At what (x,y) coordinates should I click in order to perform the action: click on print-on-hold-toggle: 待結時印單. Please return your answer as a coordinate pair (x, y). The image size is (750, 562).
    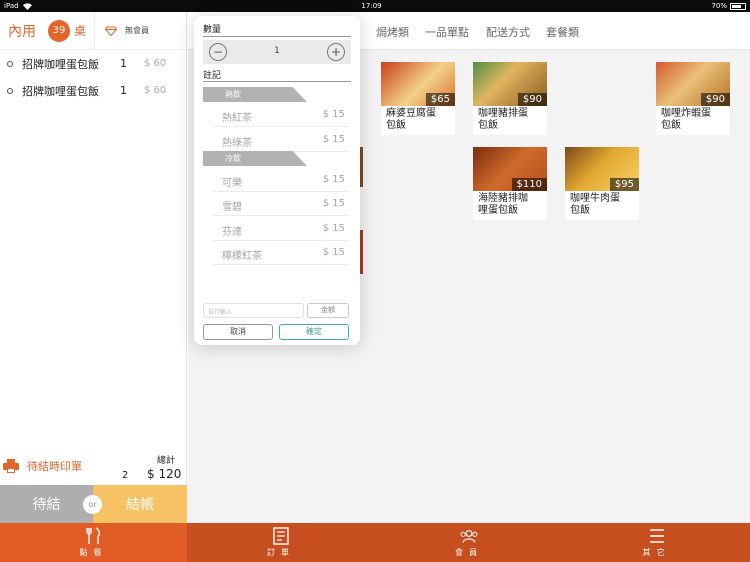
    Looking at the image, I should click on (42, 466).